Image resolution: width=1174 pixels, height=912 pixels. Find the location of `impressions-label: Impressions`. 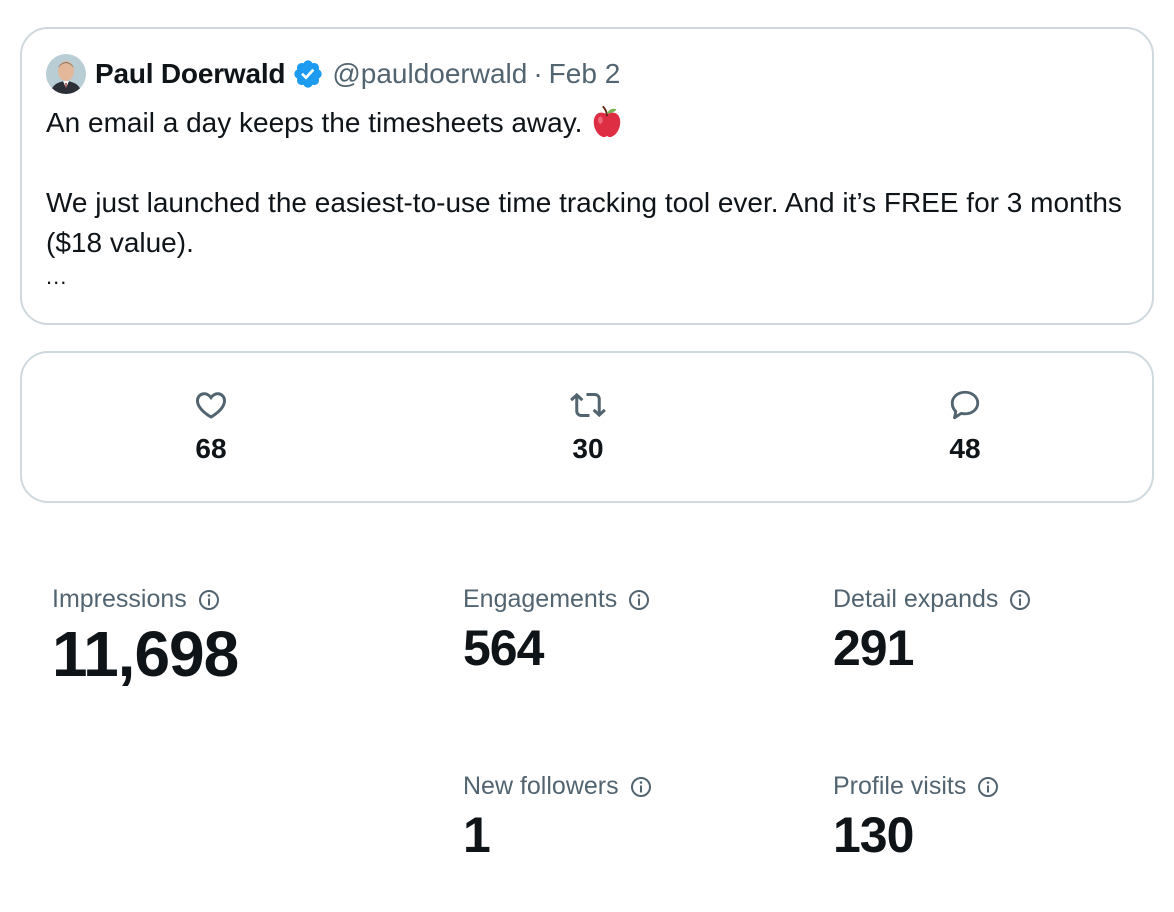

impressions-label: Impressions is located at coordinates (119, 599).